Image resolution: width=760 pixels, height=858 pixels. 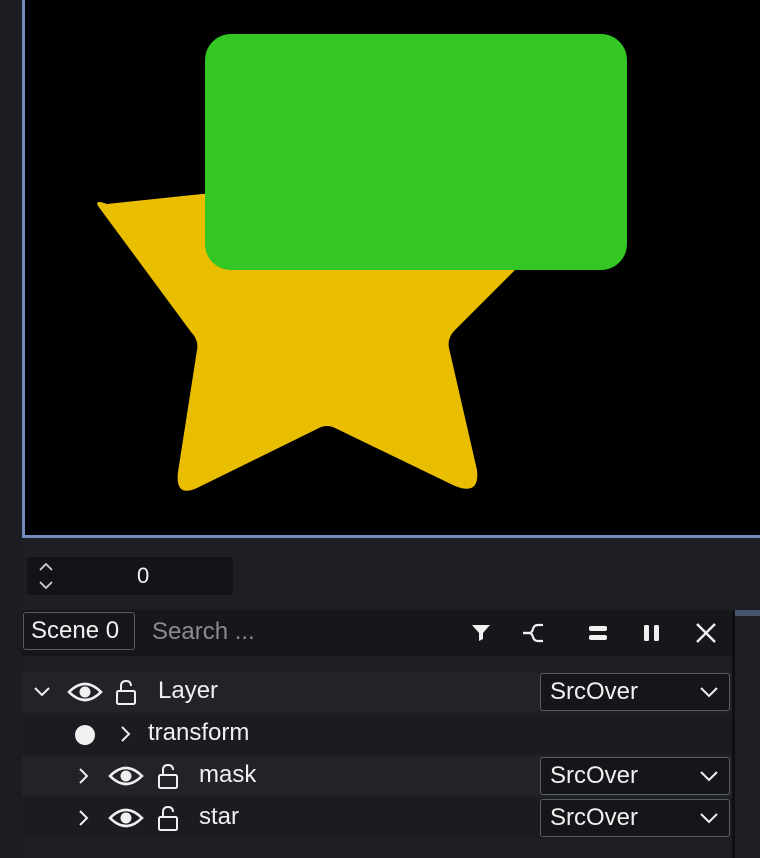 What do you see at coordinates (228, 774) in the screenshot?
I see `row-label: mask` at bounding box center [228, 774].